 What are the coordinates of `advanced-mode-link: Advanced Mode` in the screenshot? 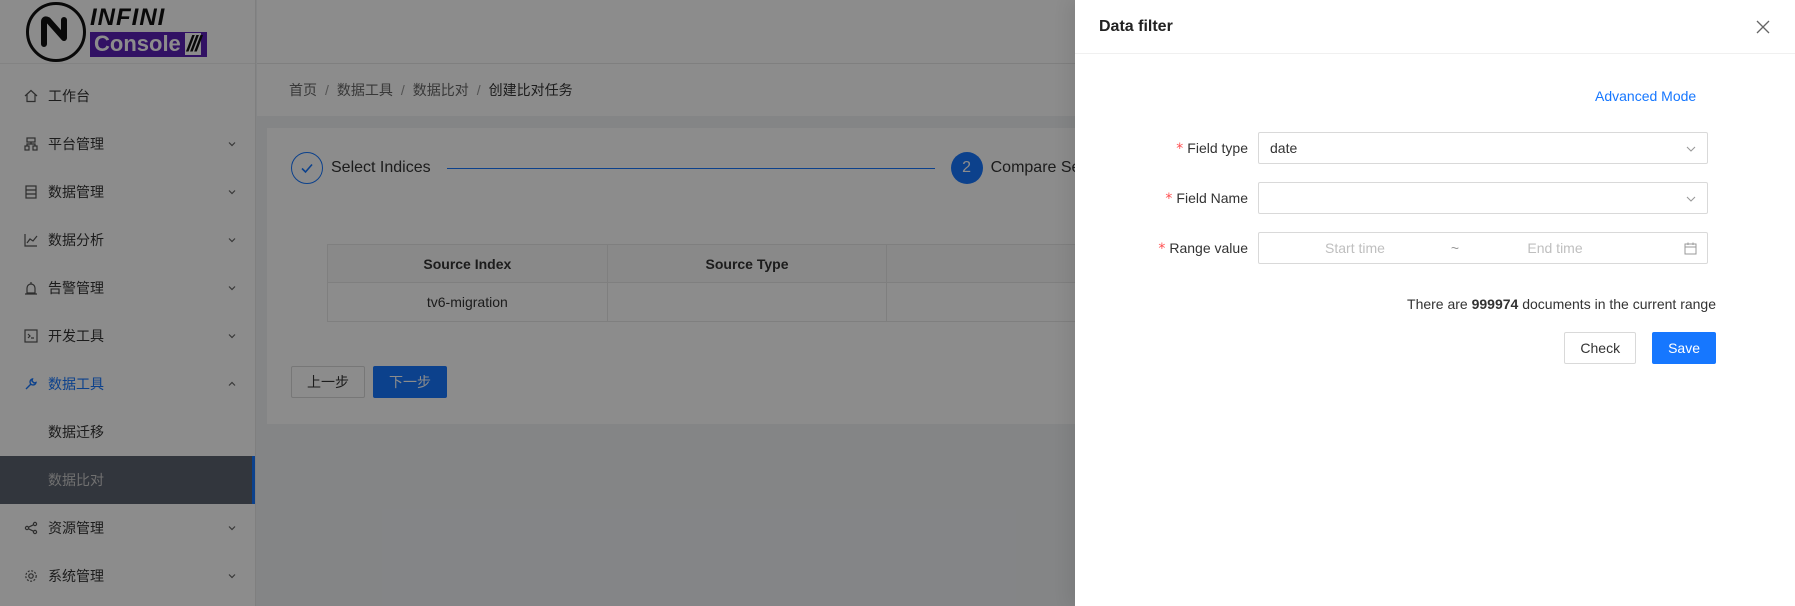 It's located at (1645, 96).